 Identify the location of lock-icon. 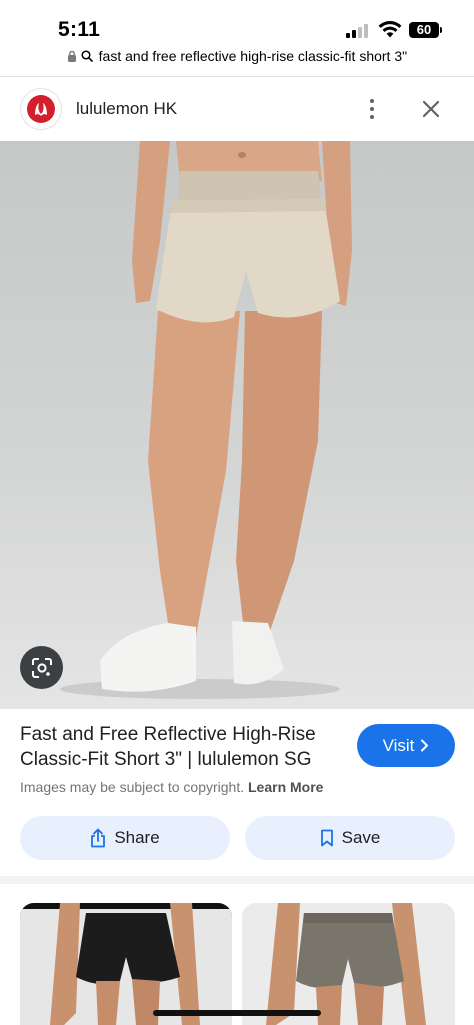
(71, 56).